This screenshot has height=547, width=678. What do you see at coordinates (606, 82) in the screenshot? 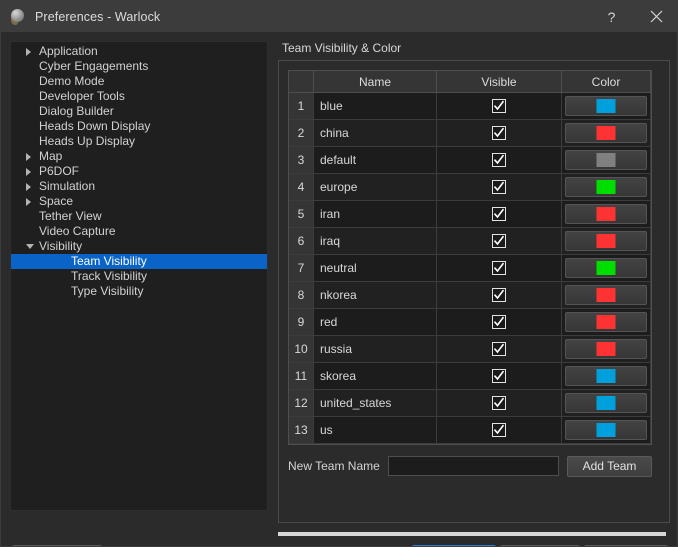
I see `column-header-color: Color` at bounding box center [606, 82].